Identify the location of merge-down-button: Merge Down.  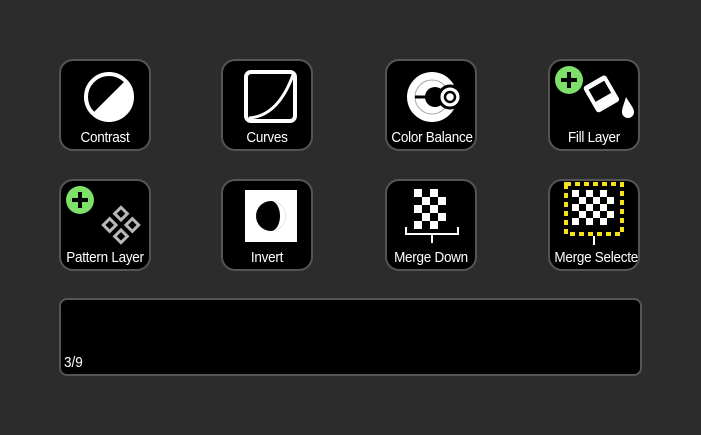
(431, 225).